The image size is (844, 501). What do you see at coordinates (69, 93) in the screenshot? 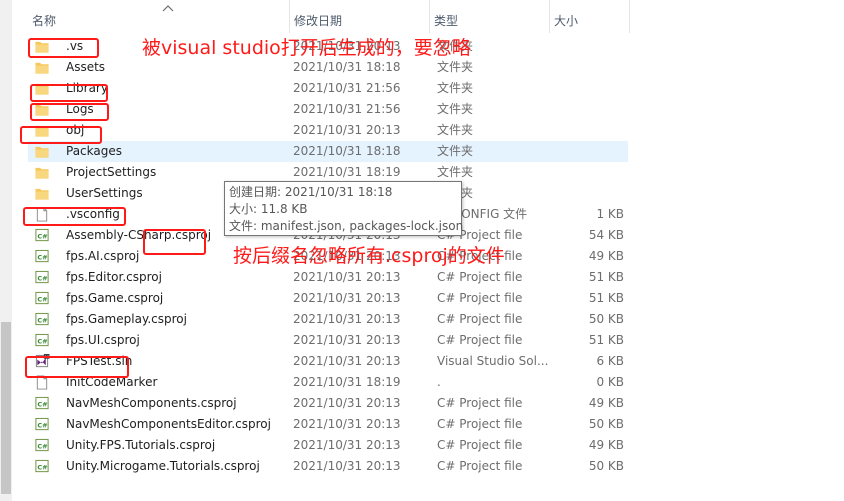
I see `highlight-box-library` at bounding box center [69, 93].